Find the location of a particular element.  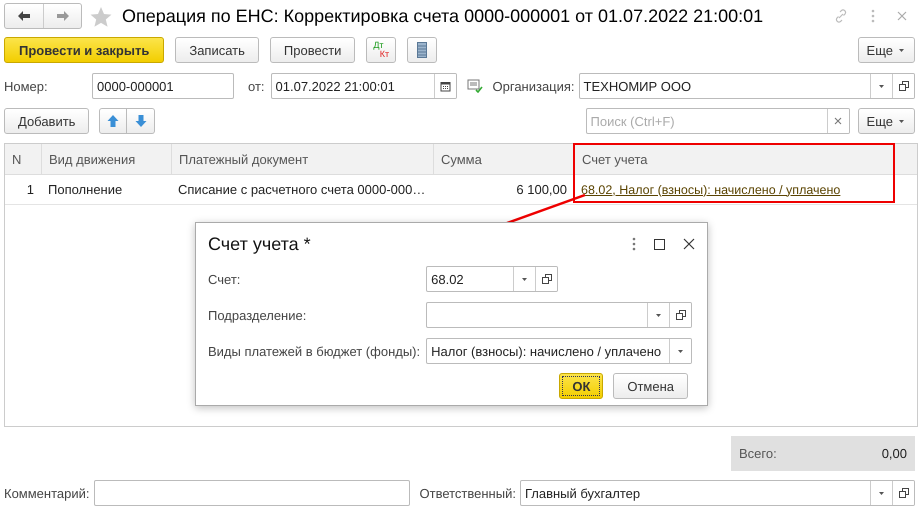

input-field: Главный бухгалтер is located at coordinates (717, 493).